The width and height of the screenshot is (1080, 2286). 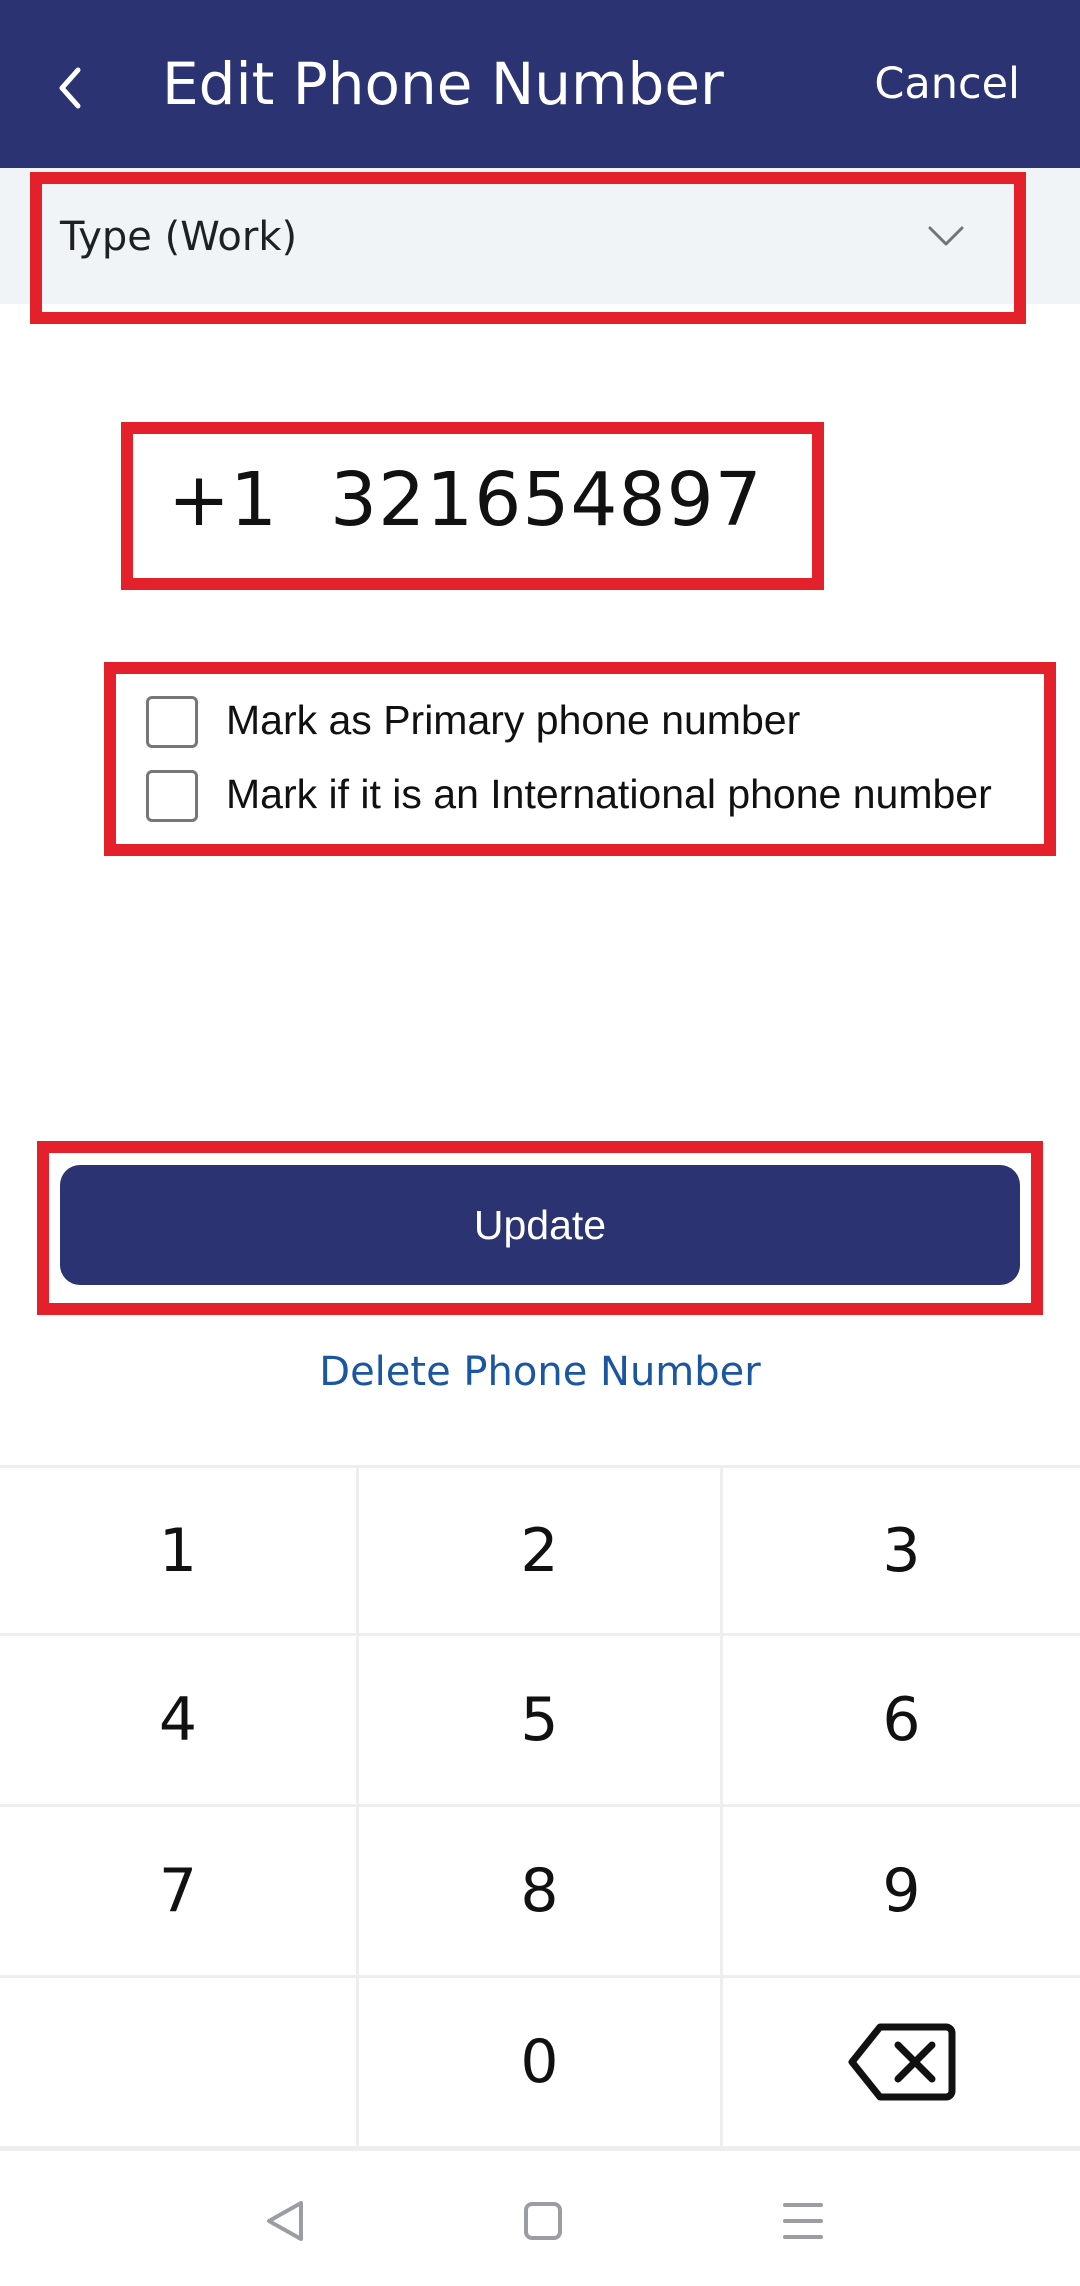 What do you see at coordinates (539, 1550) in the screenshot?
I see `key-2: 2` at bounding box center [539, 1550].